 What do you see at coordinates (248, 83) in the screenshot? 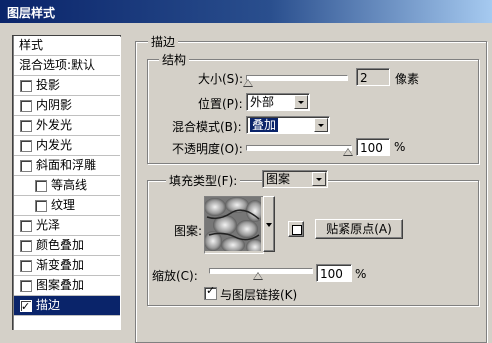
I see `size-slider-thumb` at bounding box center [248, 83].